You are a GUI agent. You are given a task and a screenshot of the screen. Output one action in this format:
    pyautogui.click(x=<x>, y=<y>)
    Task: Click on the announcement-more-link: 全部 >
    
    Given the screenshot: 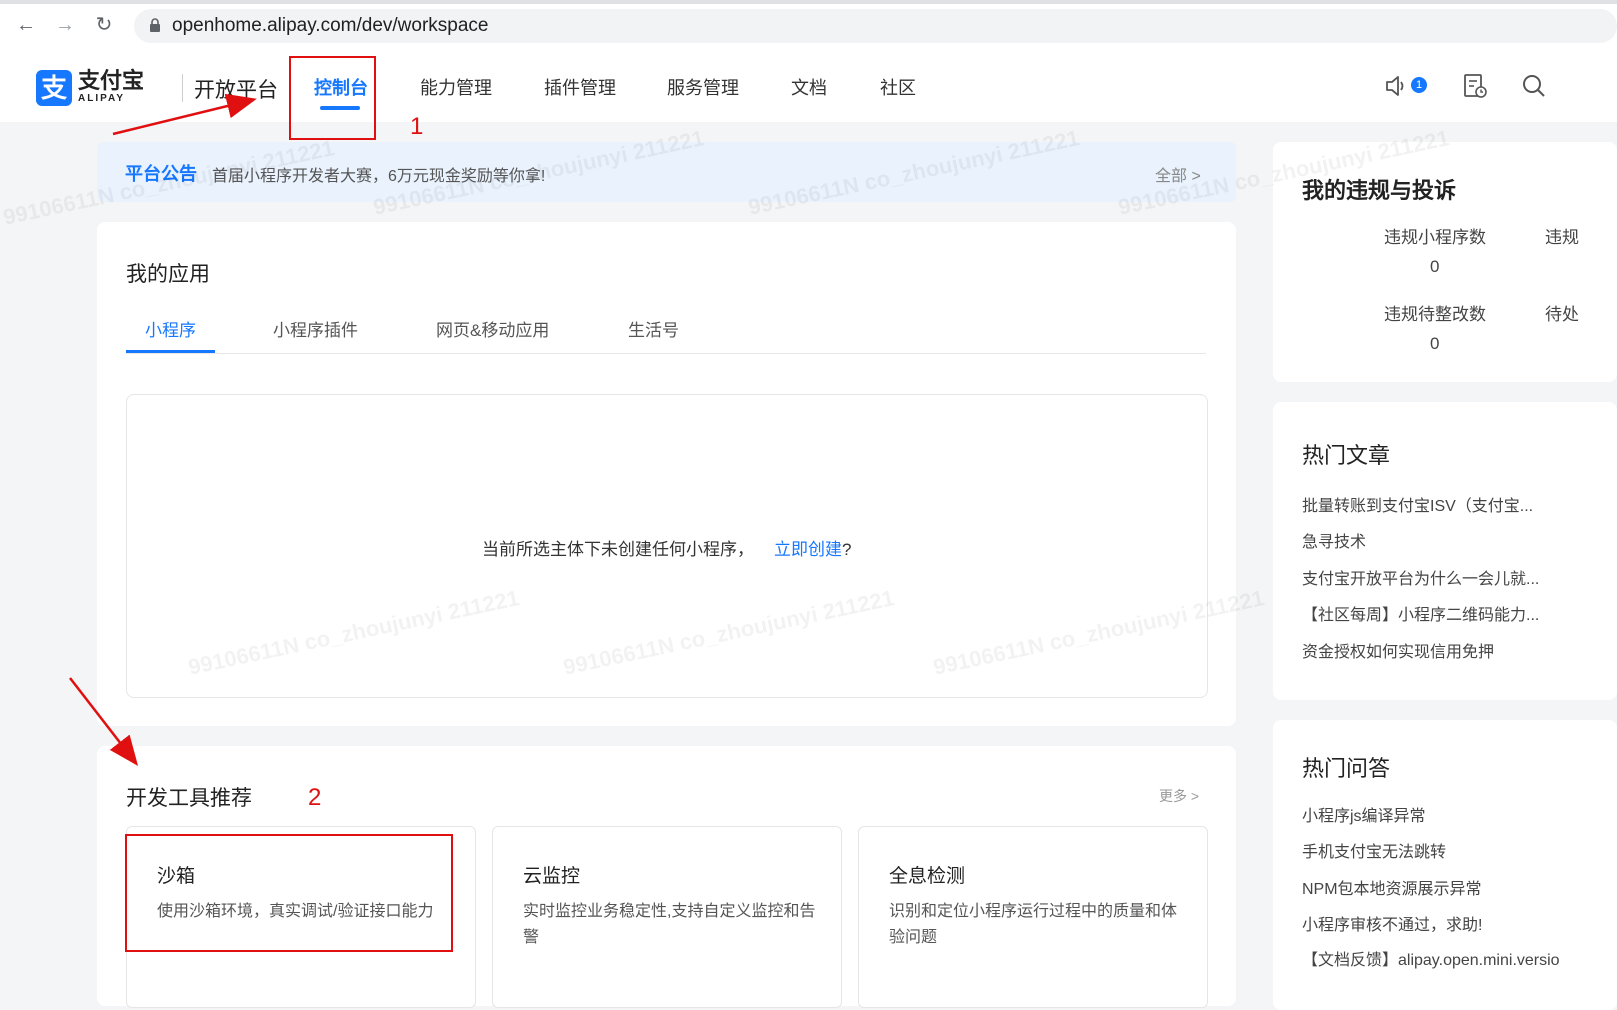 What is the action you would take?
    pyautogui.click(x=1178, y=174)
    